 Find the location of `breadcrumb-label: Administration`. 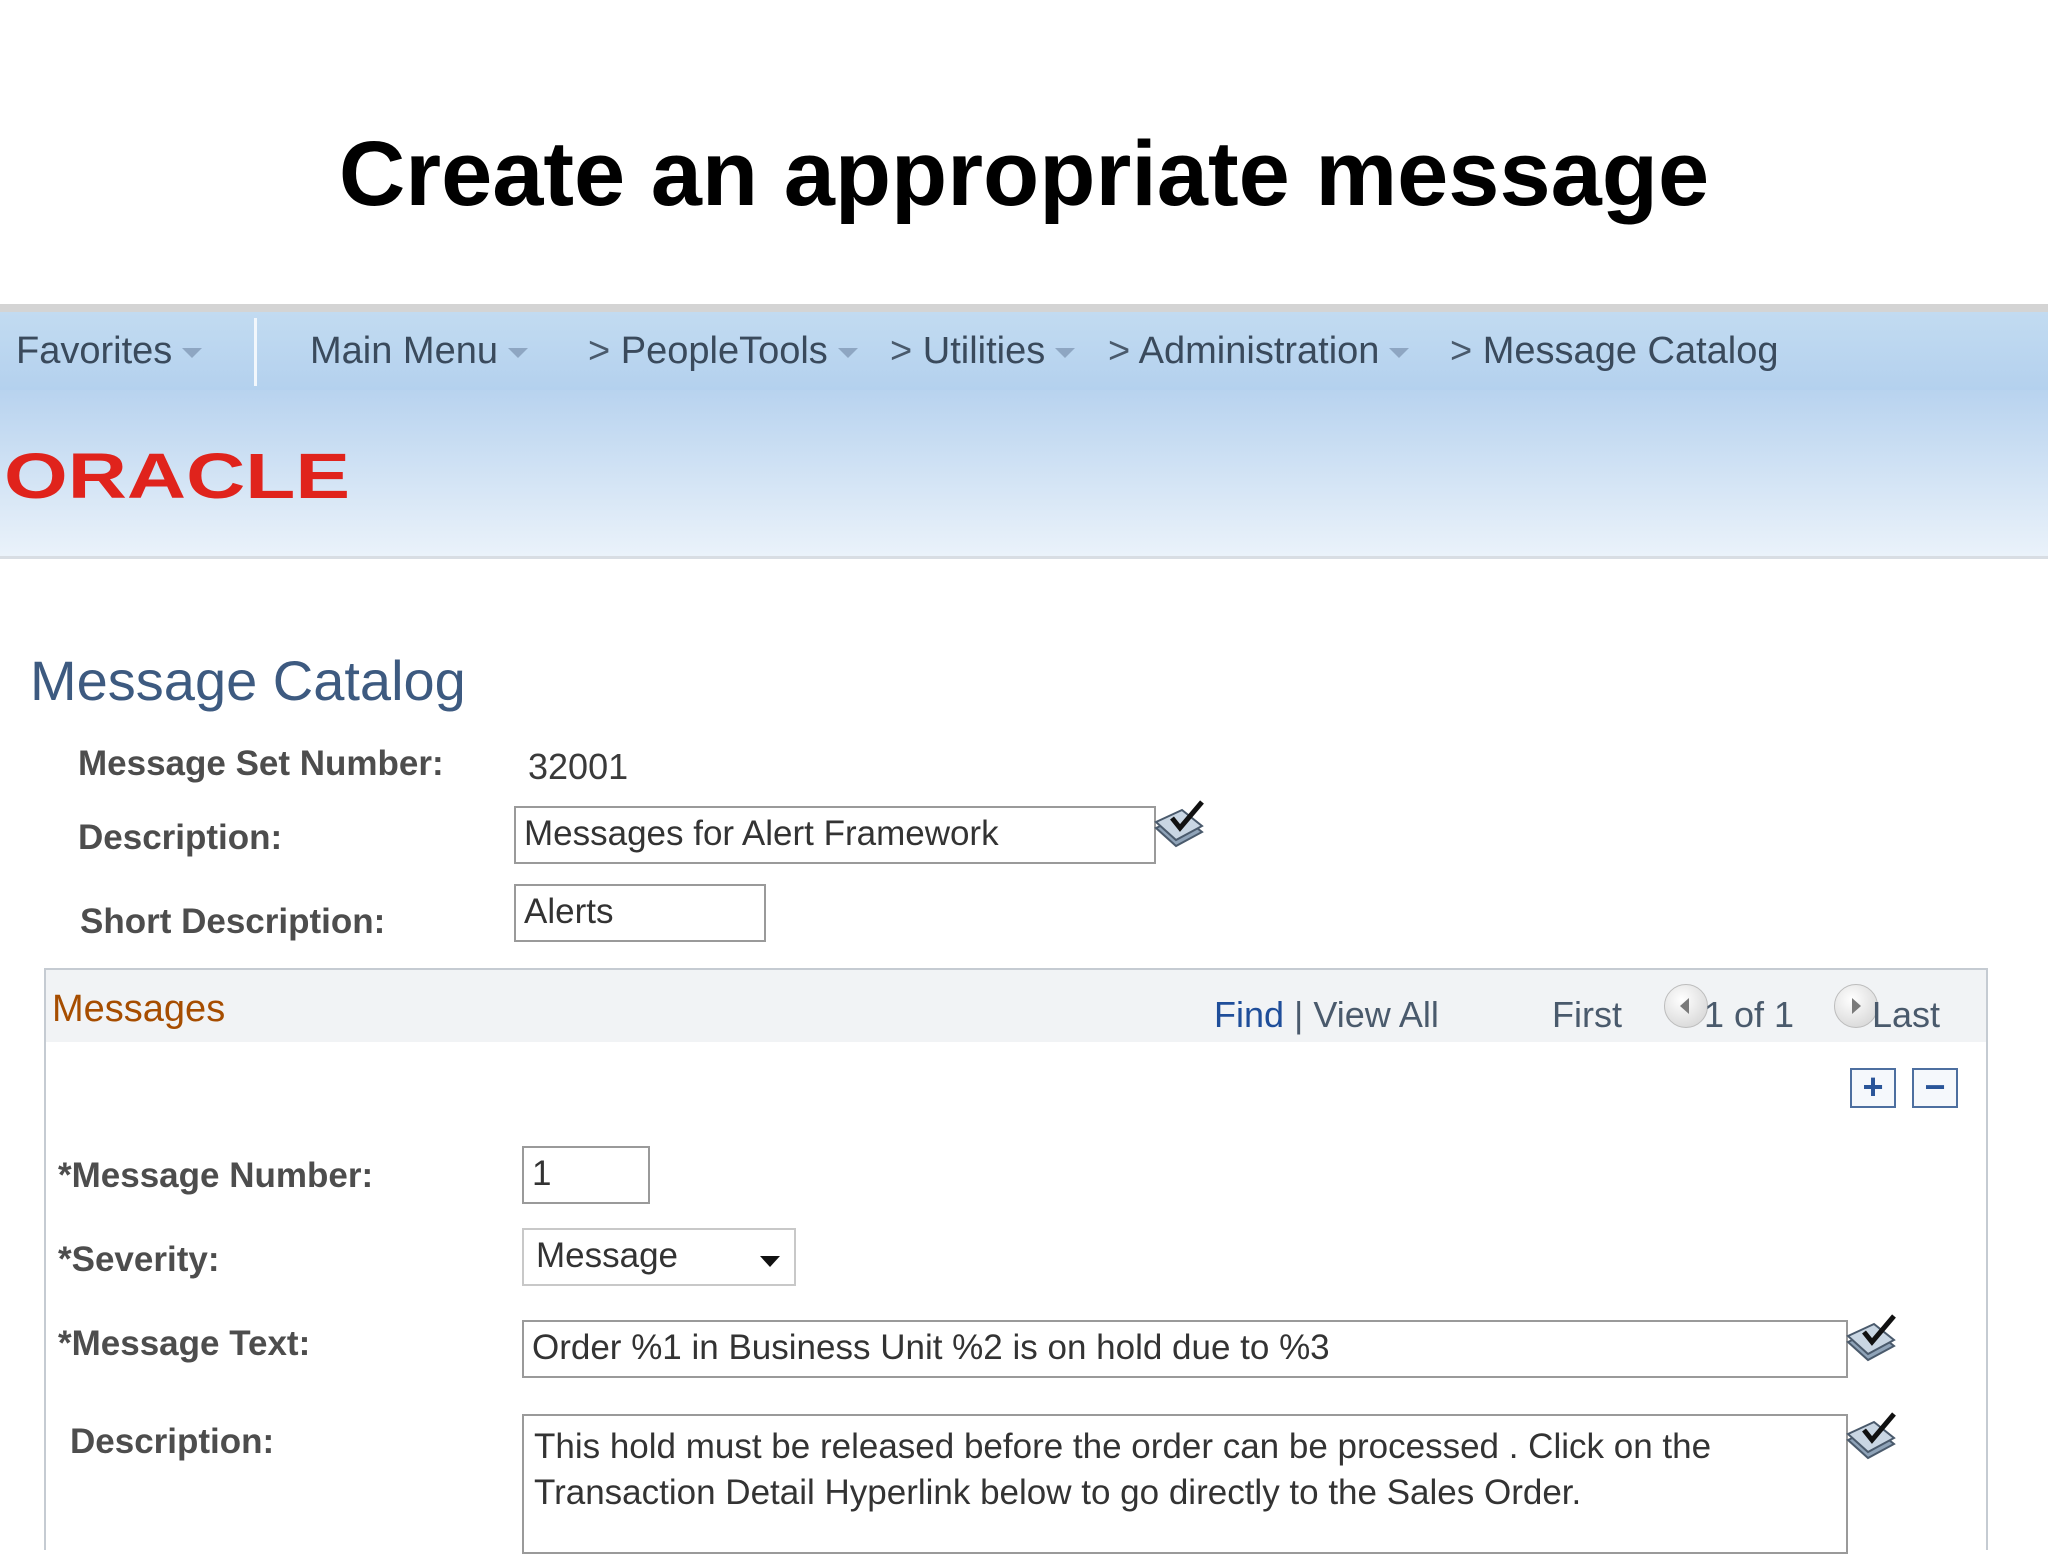

breadcrumb-label: Administration is located at coordinates (1259, 351).